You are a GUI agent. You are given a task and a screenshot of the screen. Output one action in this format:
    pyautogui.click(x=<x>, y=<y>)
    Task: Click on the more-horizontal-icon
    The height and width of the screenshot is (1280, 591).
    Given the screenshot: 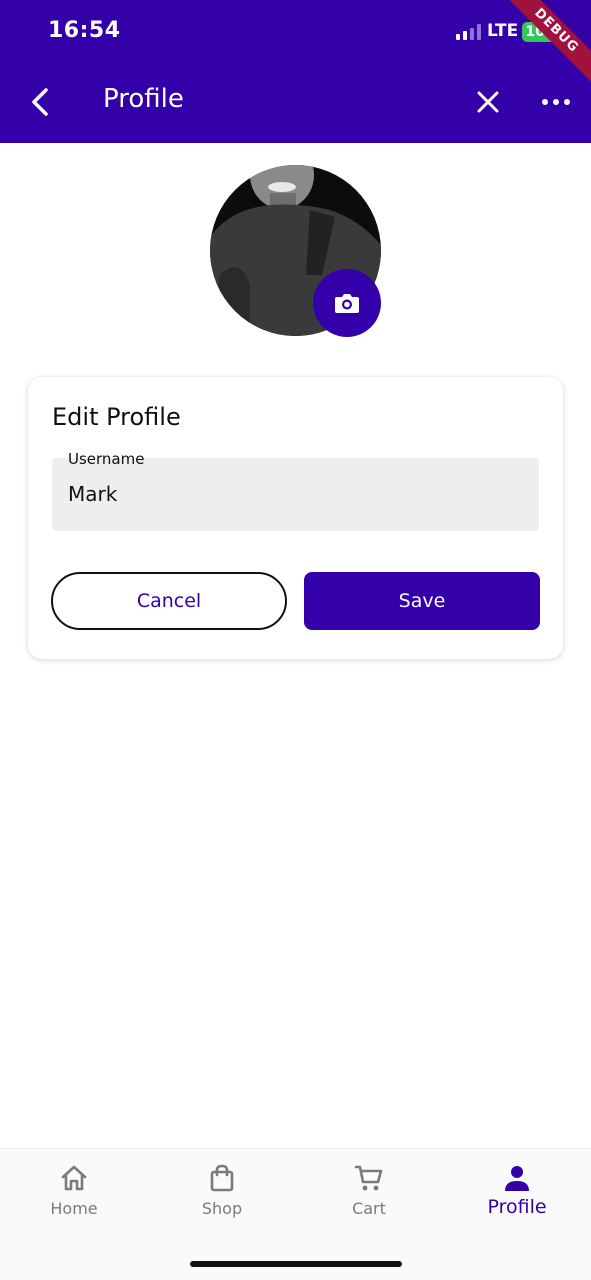 What is the action you would take?
    pyautogui.click(x=556, y=102)
    